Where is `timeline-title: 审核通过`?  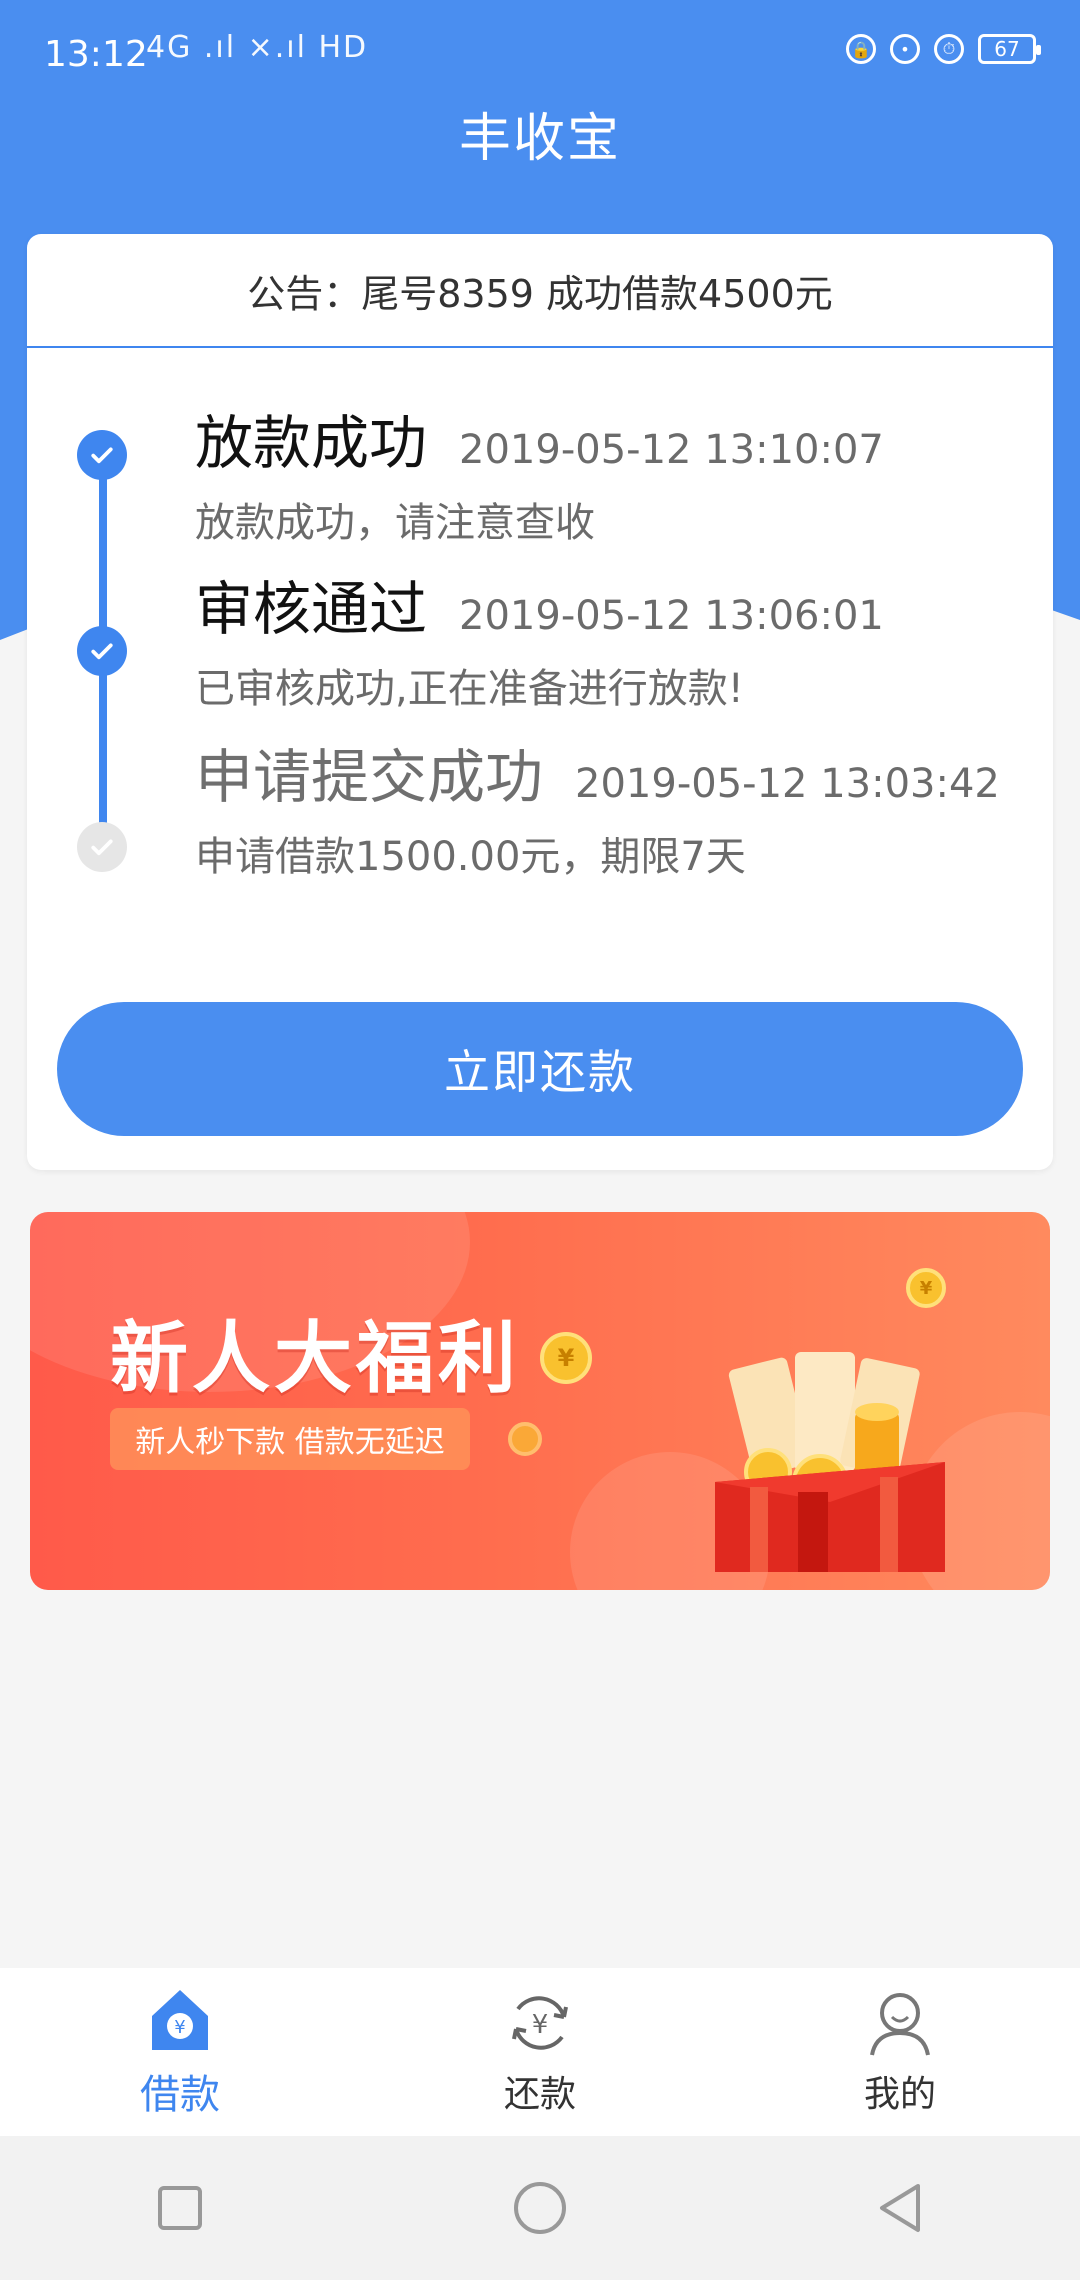
timeline-title: 审核通过 is located at coordinates (311, 609).